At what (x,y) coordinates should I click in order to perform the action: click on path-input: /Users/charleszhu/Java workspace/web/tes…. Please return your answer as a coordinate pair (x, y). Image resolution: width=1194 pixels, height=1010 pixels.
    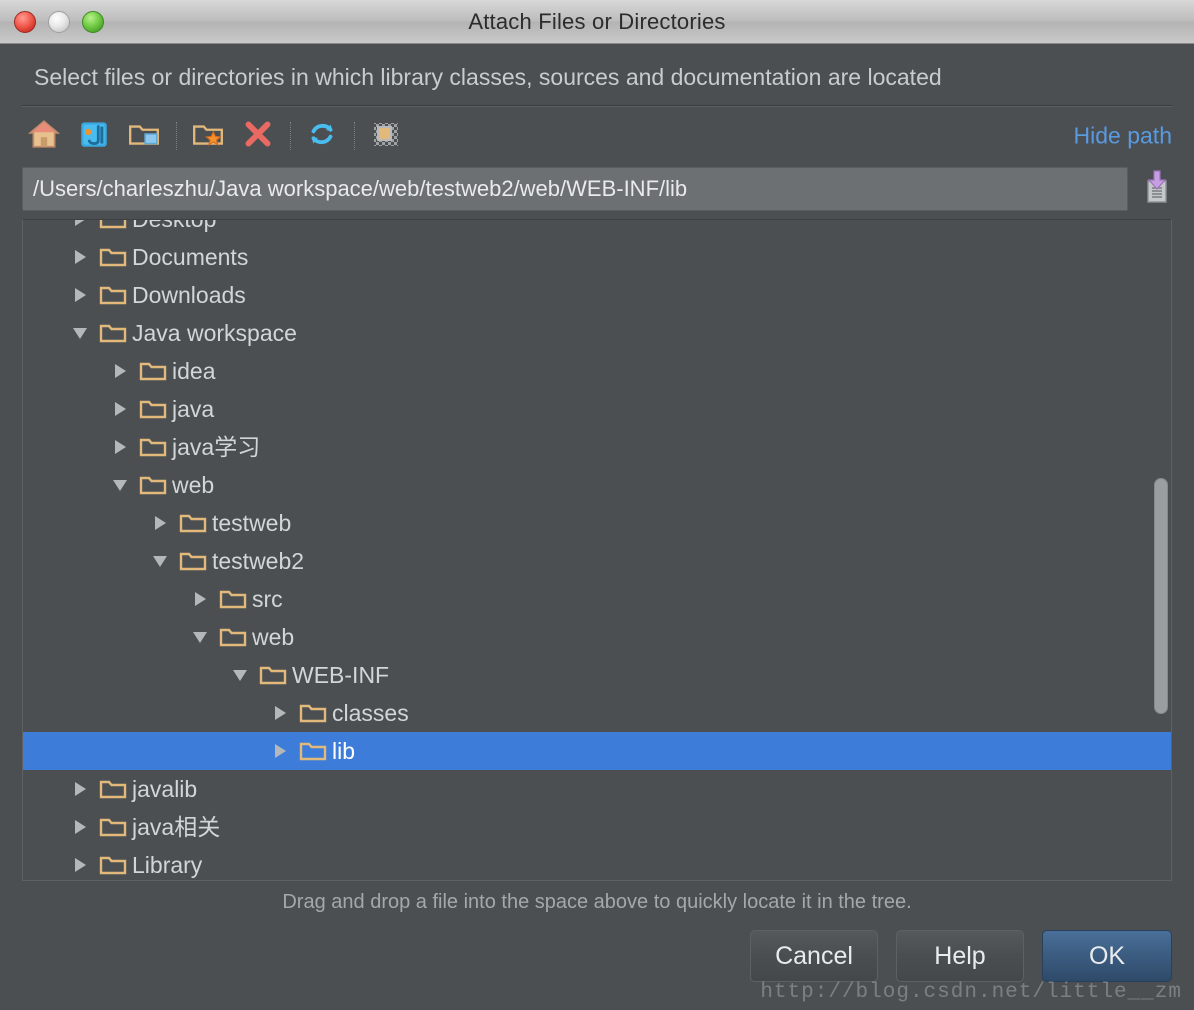
    Looking at the image, I should click on (575, 189).